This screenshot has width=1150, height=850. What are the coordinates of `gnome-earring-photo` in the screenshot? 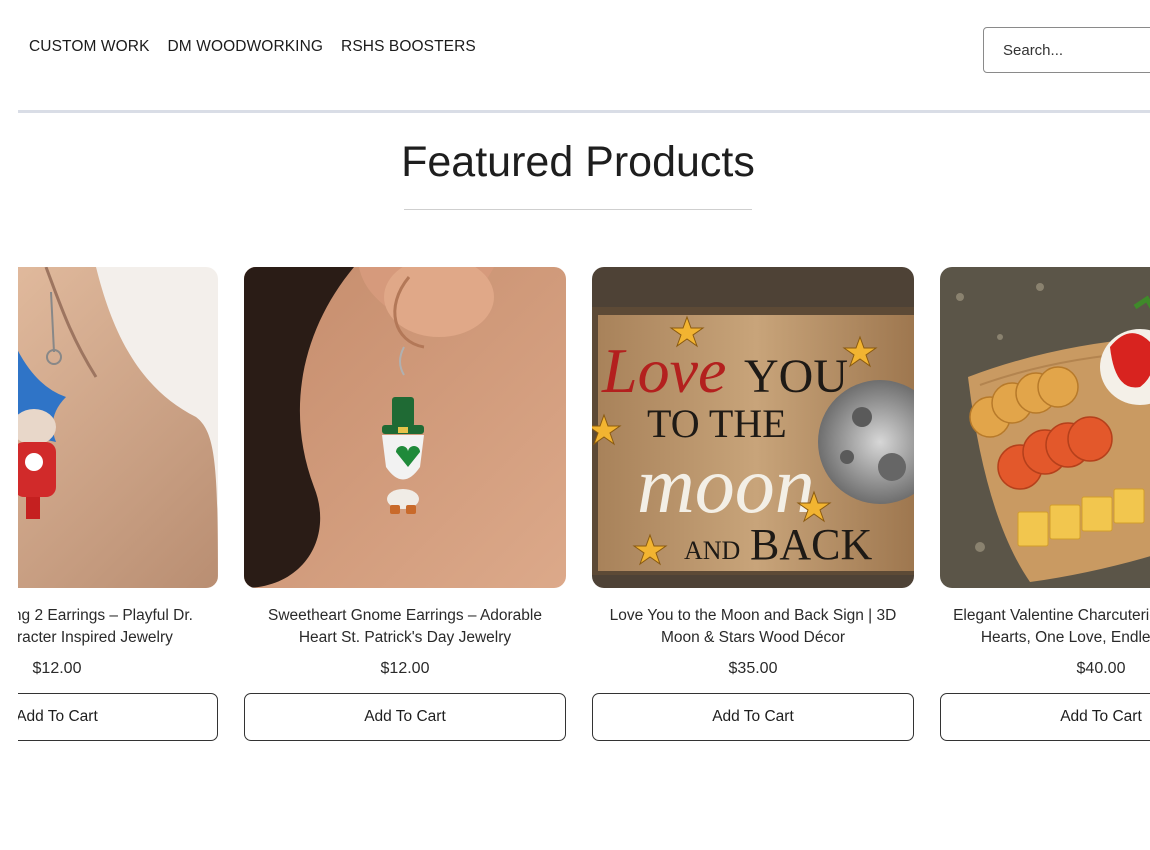 It's located at (405, 427).